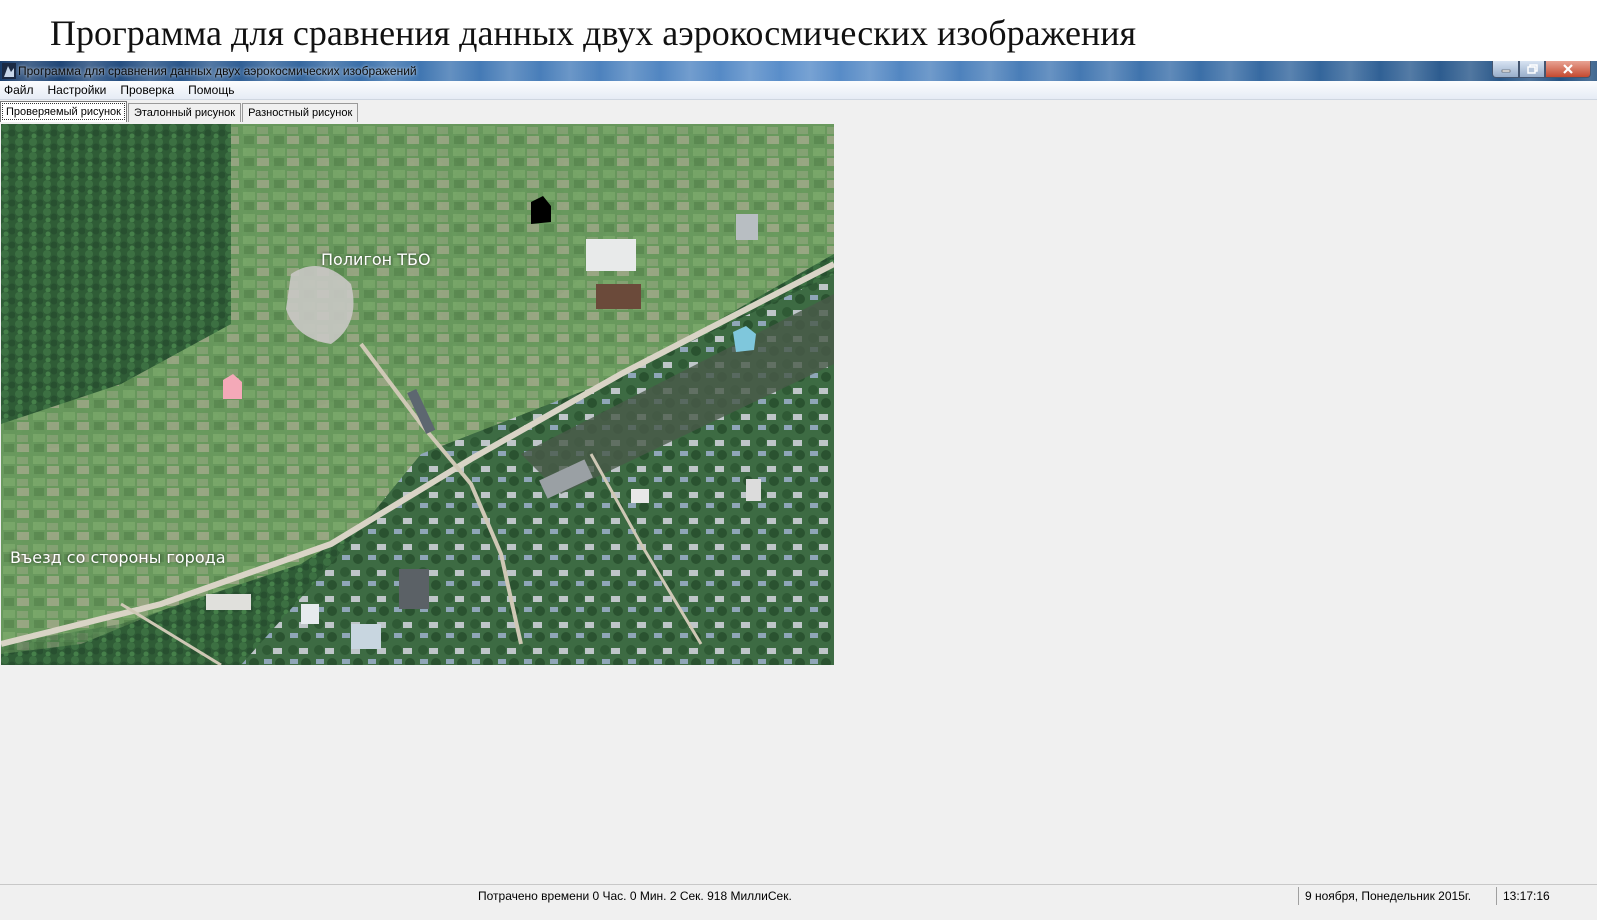 The width and height of the screenshot is (1597, 920). I want to click on maximize-button, so click(1532, 69).